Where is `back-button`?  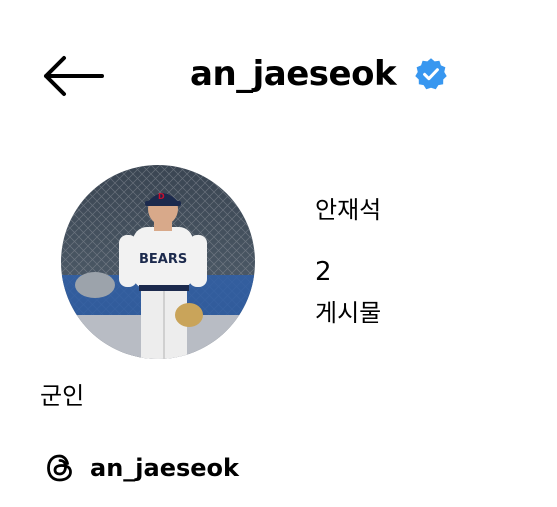 back-button is located at coordinates (73, 76).